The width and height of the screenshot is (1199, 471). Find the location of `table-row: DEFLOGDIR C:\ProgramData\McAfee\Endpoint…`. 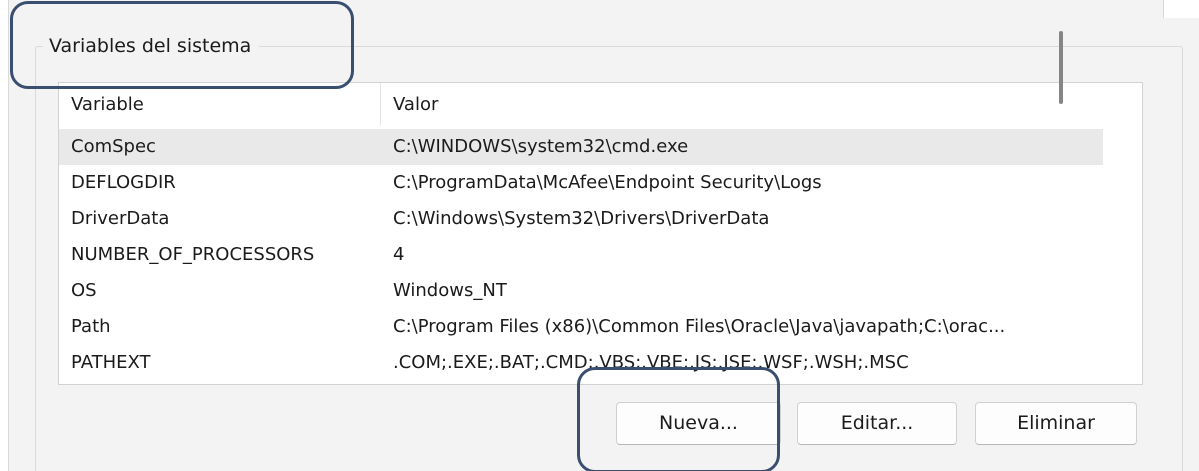

table-row: DEFLOGDIR C:\ProgramData\McAfee\Endpoint… is located at coordinates (581, 183).